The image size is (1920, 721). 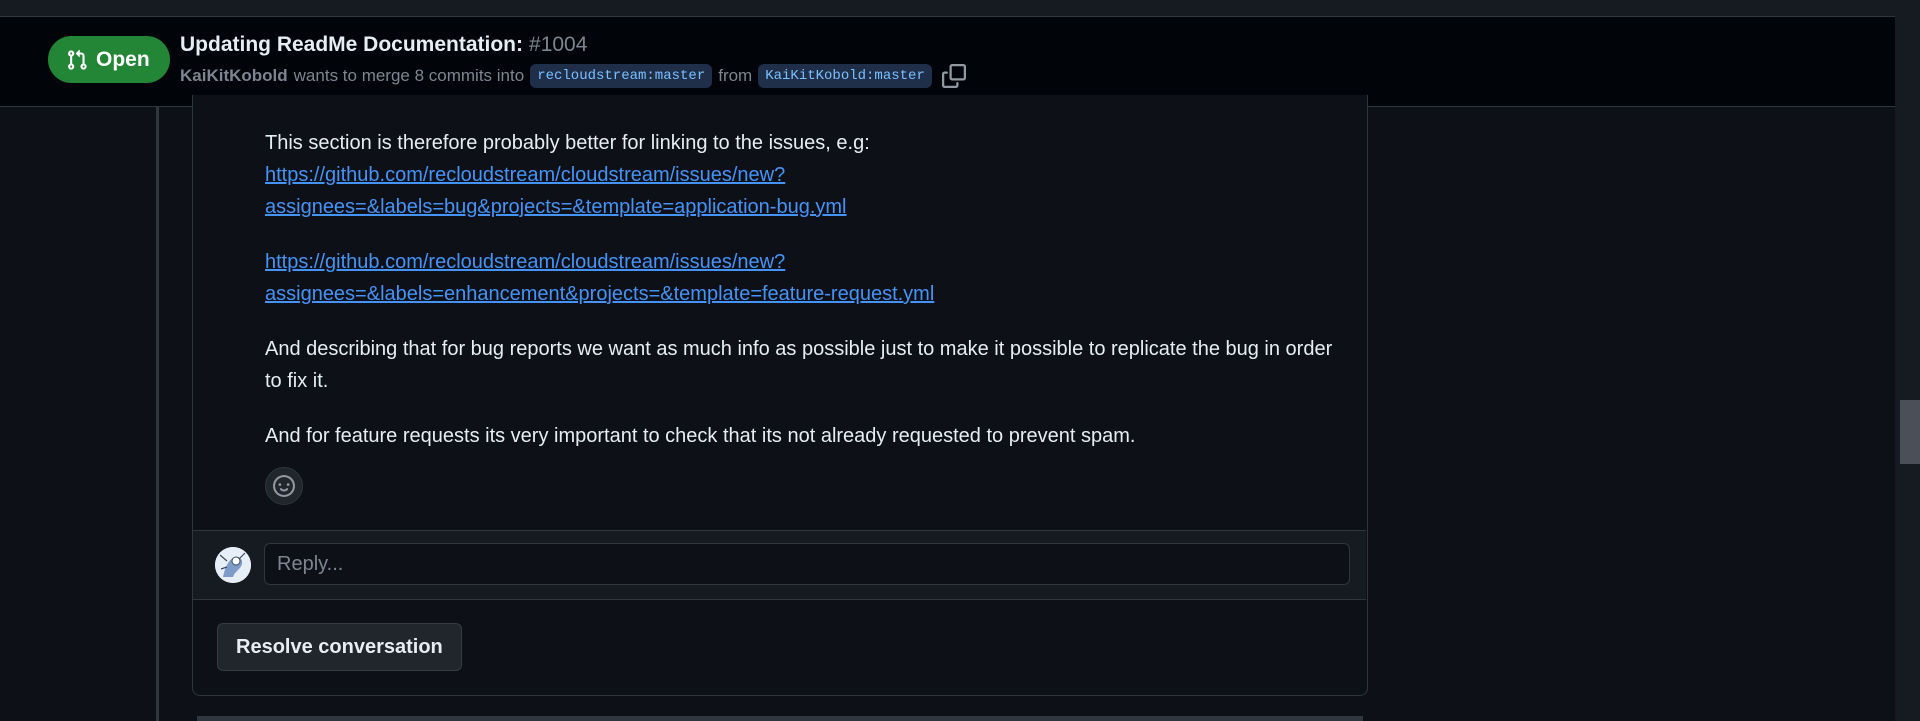 What do you see at coordinates (1907, 360) in the screenshot?
I see `page-scrollbar` at bounding box center [1907, 360].